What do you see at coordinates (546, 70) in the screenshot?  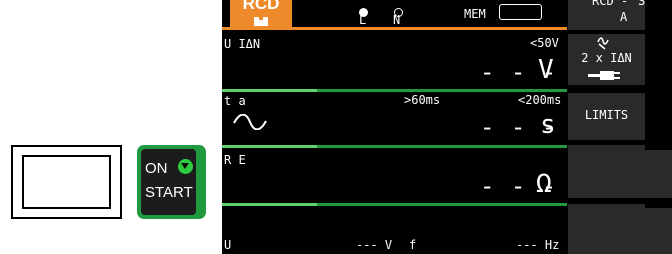 I see `unit-v: V` at bounding box center [546, 70].